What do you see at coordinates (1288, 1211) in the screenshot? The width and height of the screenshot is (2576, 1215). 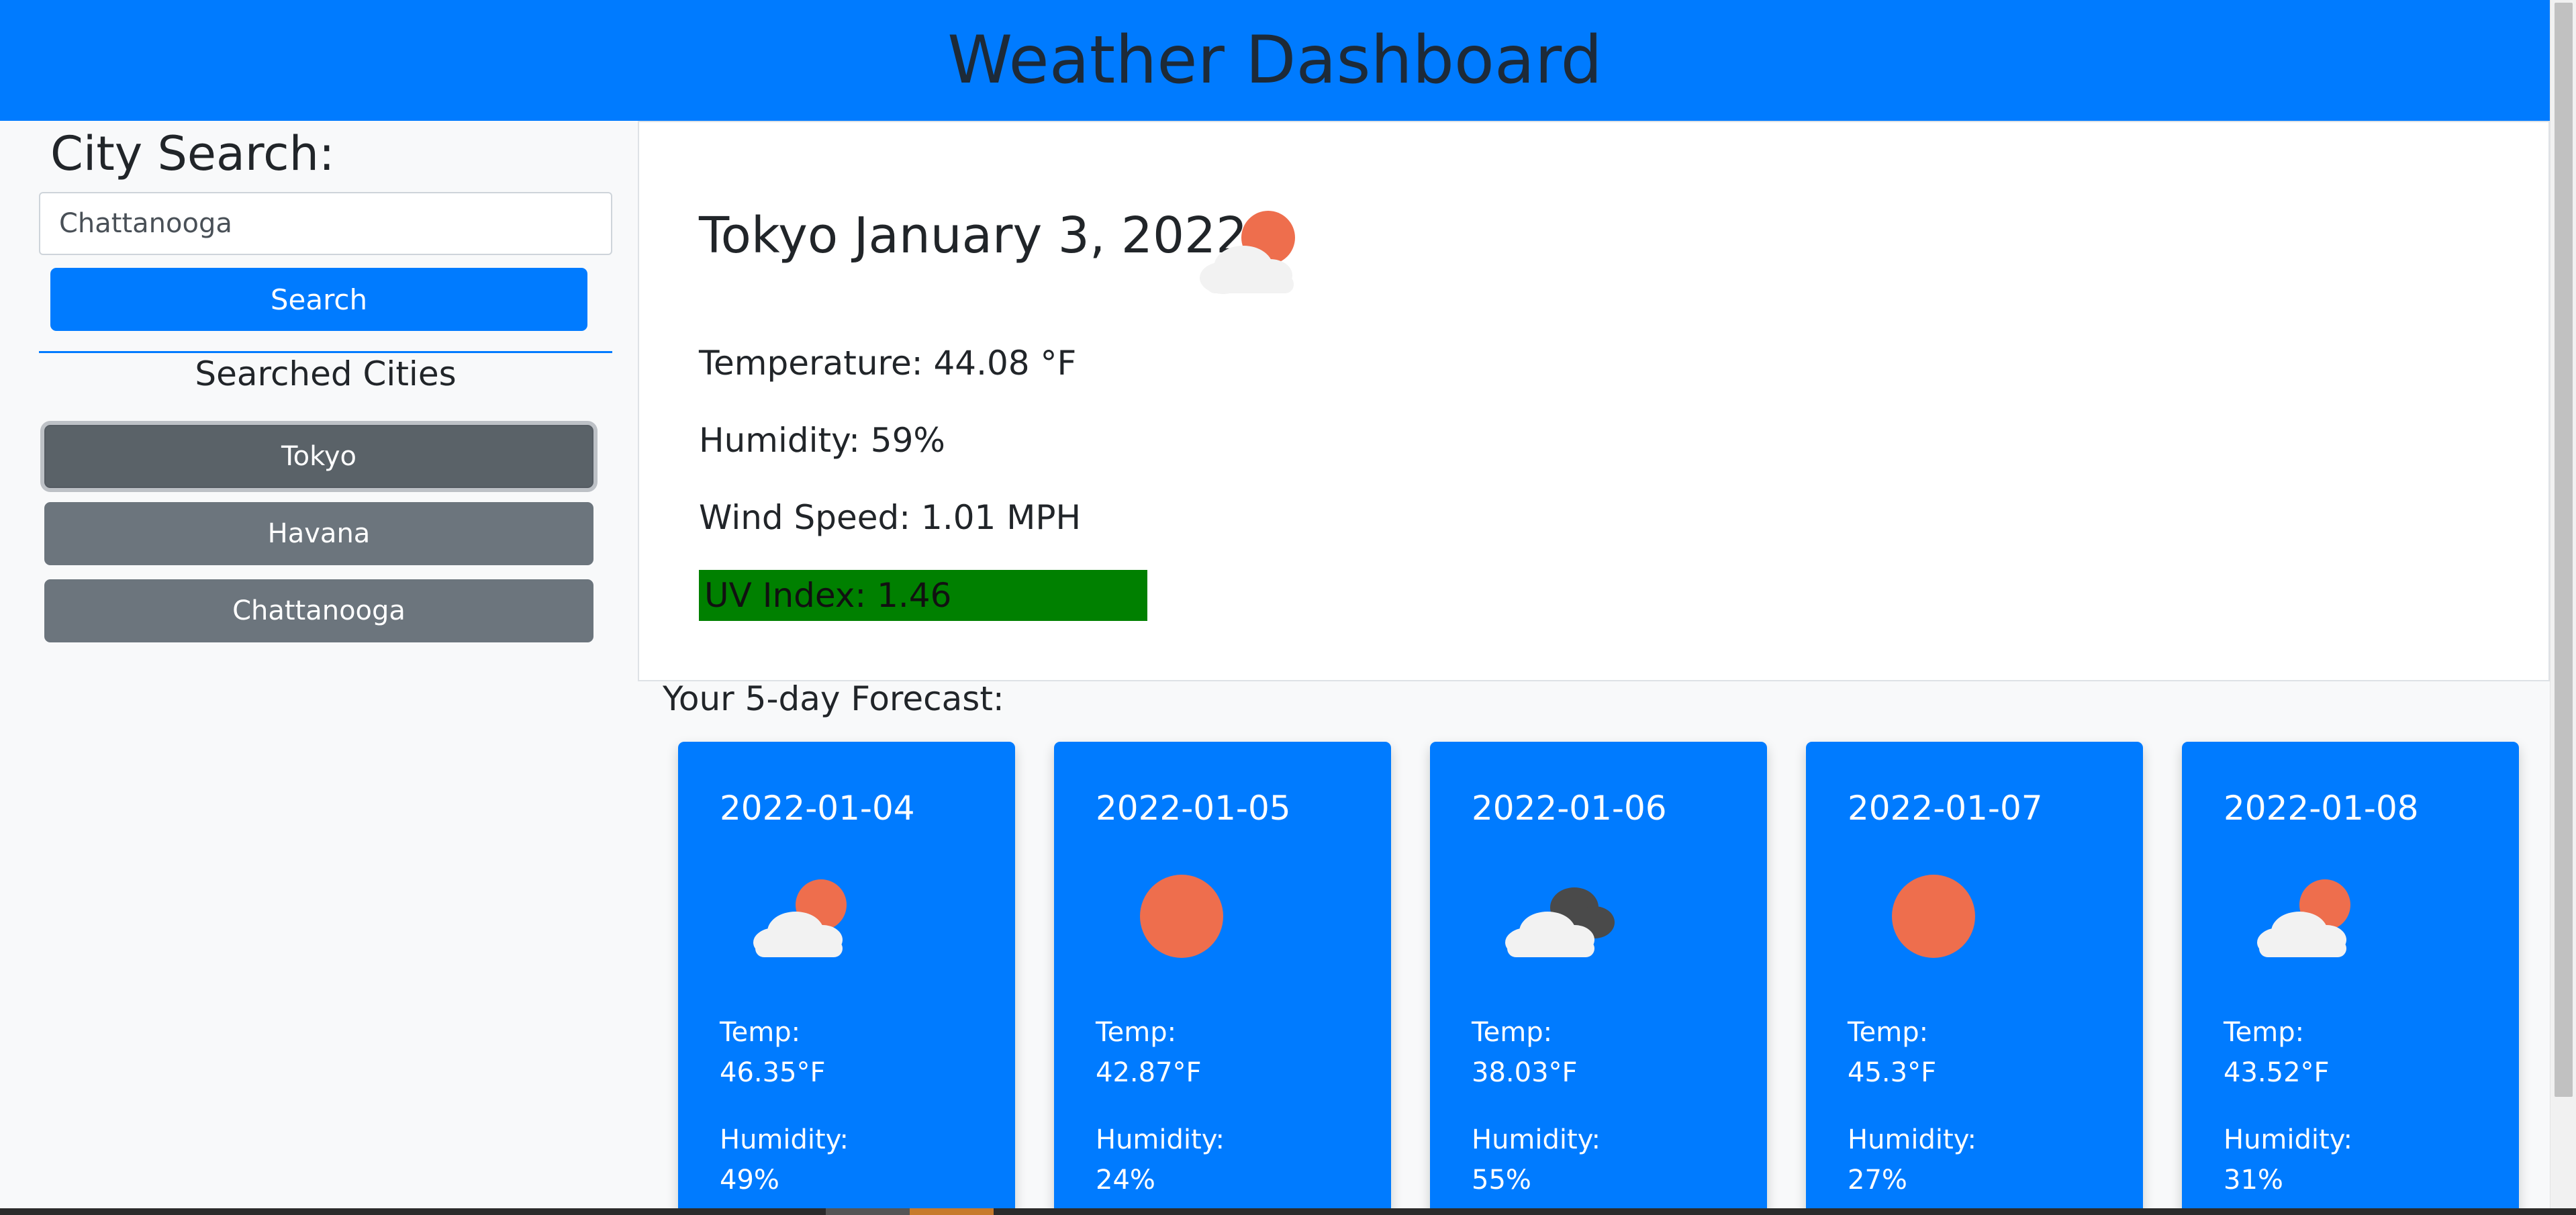 I see `taskbar-strip` at bounding box center [1288, 1211].